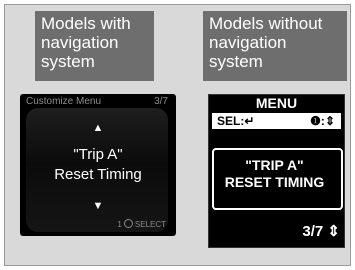 The image size is (355, 270). I want to click on mid-select-bar: SEL:↵ ❶:⇕, so click(276, 121).